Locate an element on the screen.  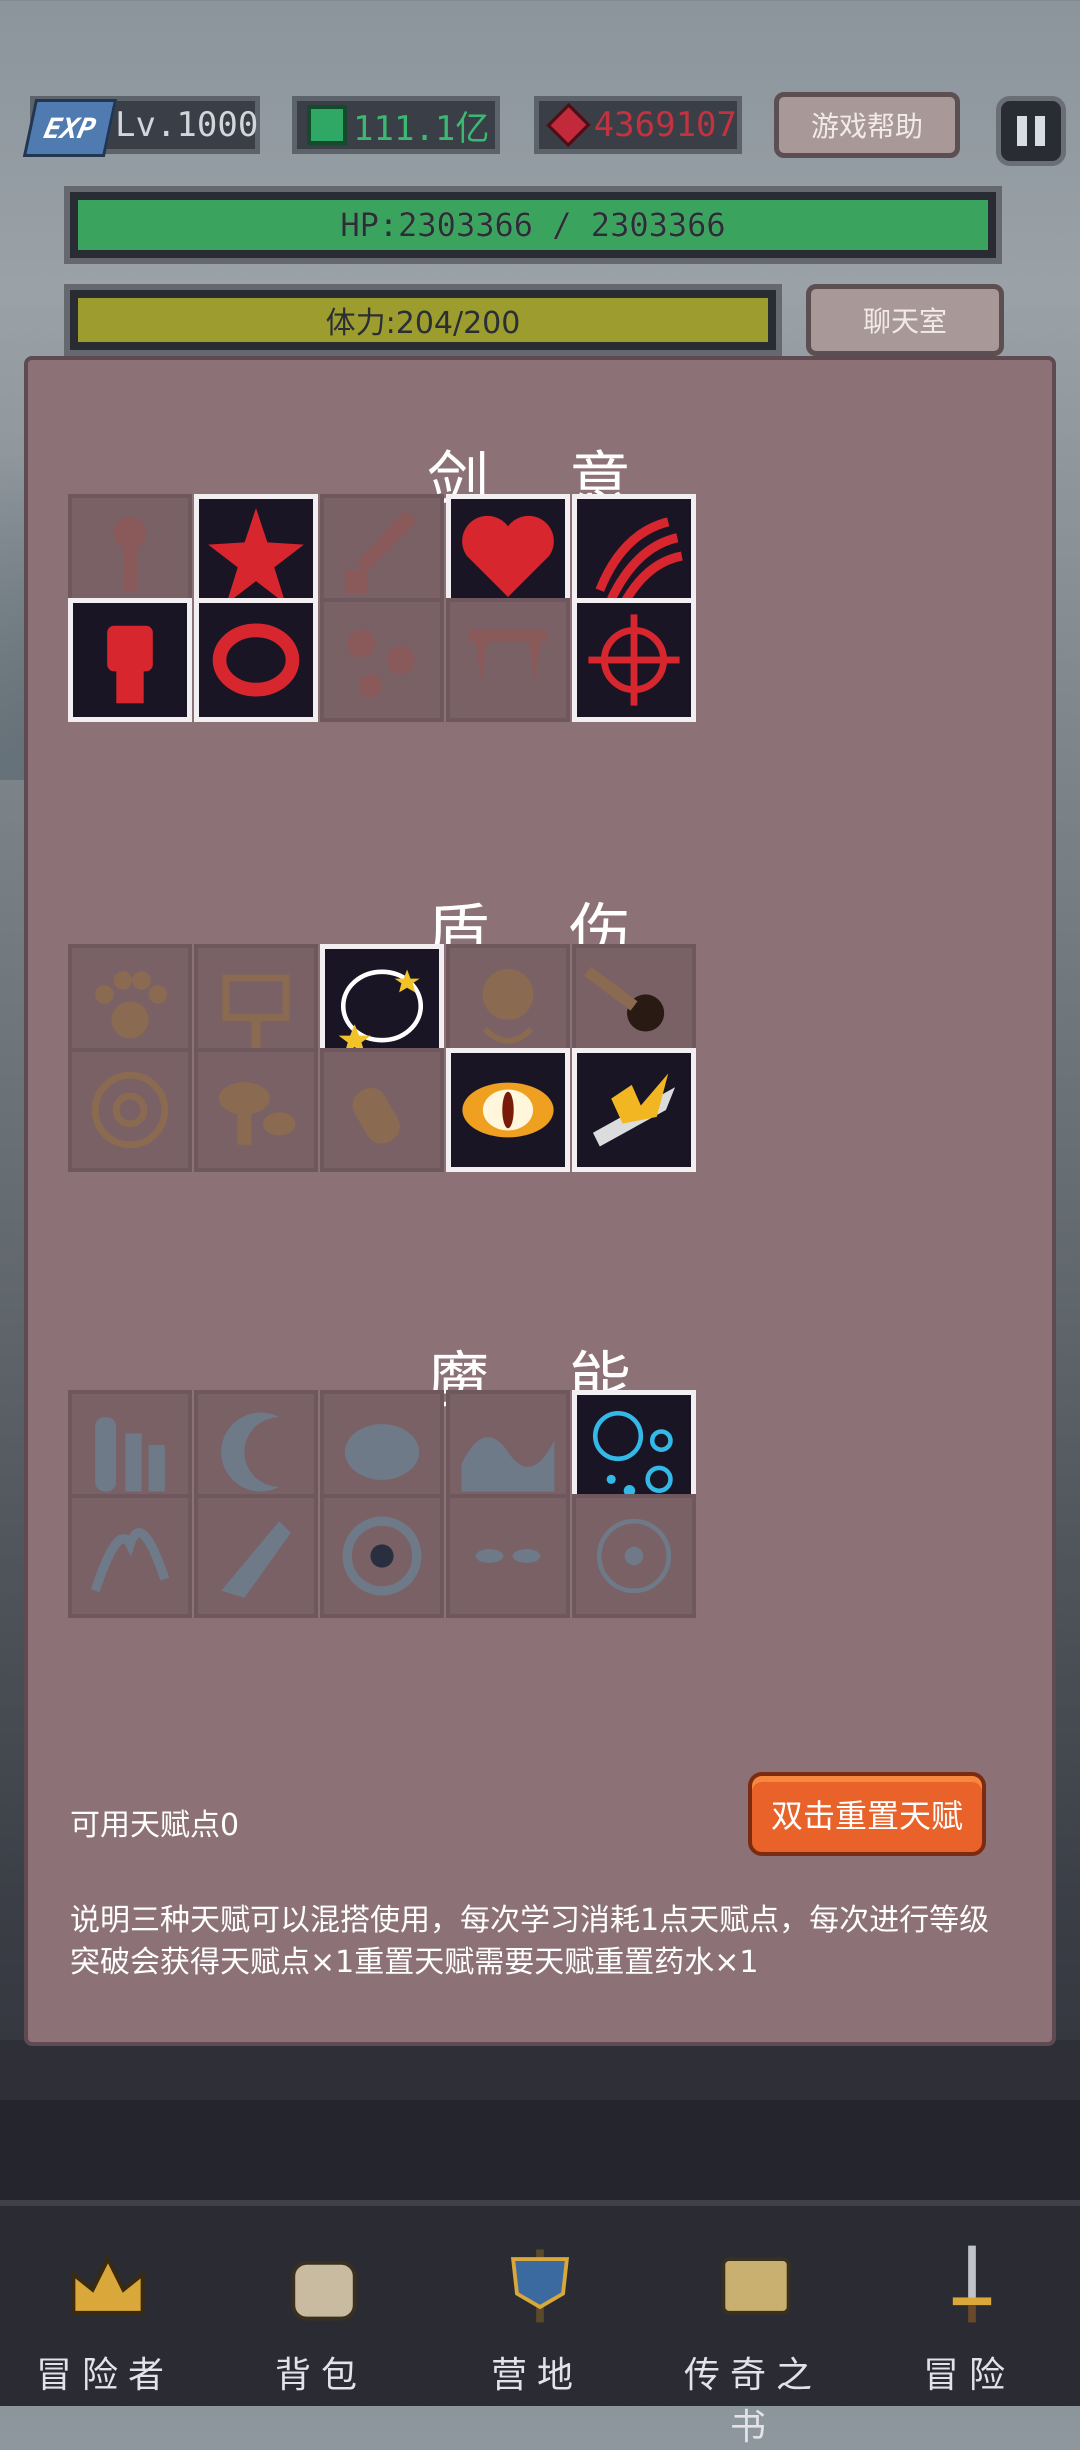
talent-slot-bullet is located at coordinates (382, 1110).